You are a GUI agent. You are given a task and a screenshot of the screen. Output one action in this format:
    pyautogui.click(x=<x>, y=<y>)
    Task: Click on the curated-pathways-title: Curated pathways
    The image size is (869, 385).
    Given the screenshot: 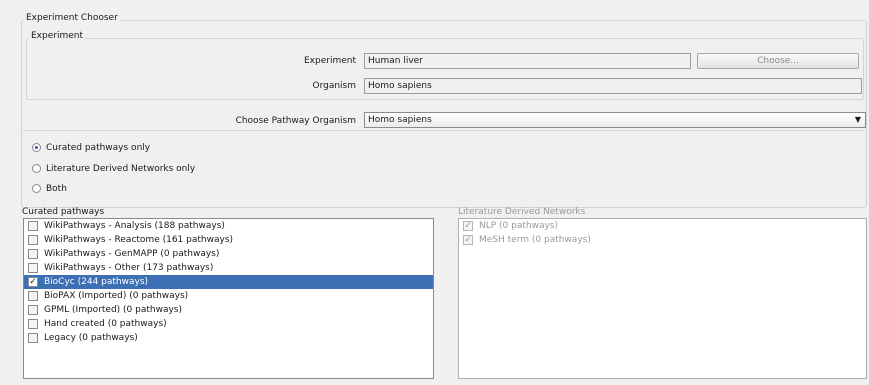 What is the action you would take?
    pyautogui.click(x=63, y=212)
    